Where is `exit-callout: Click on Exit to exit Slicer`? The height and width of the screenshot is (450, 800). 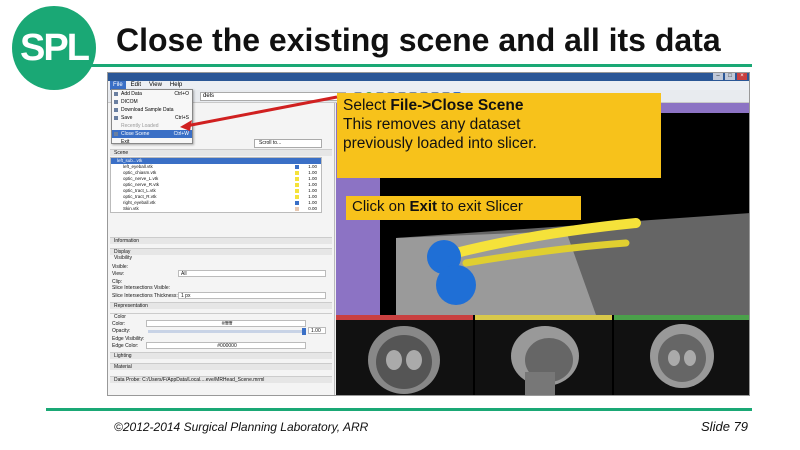 exit-callout: Click on Exit to exit Slicer is located at coordinates (463, 208).